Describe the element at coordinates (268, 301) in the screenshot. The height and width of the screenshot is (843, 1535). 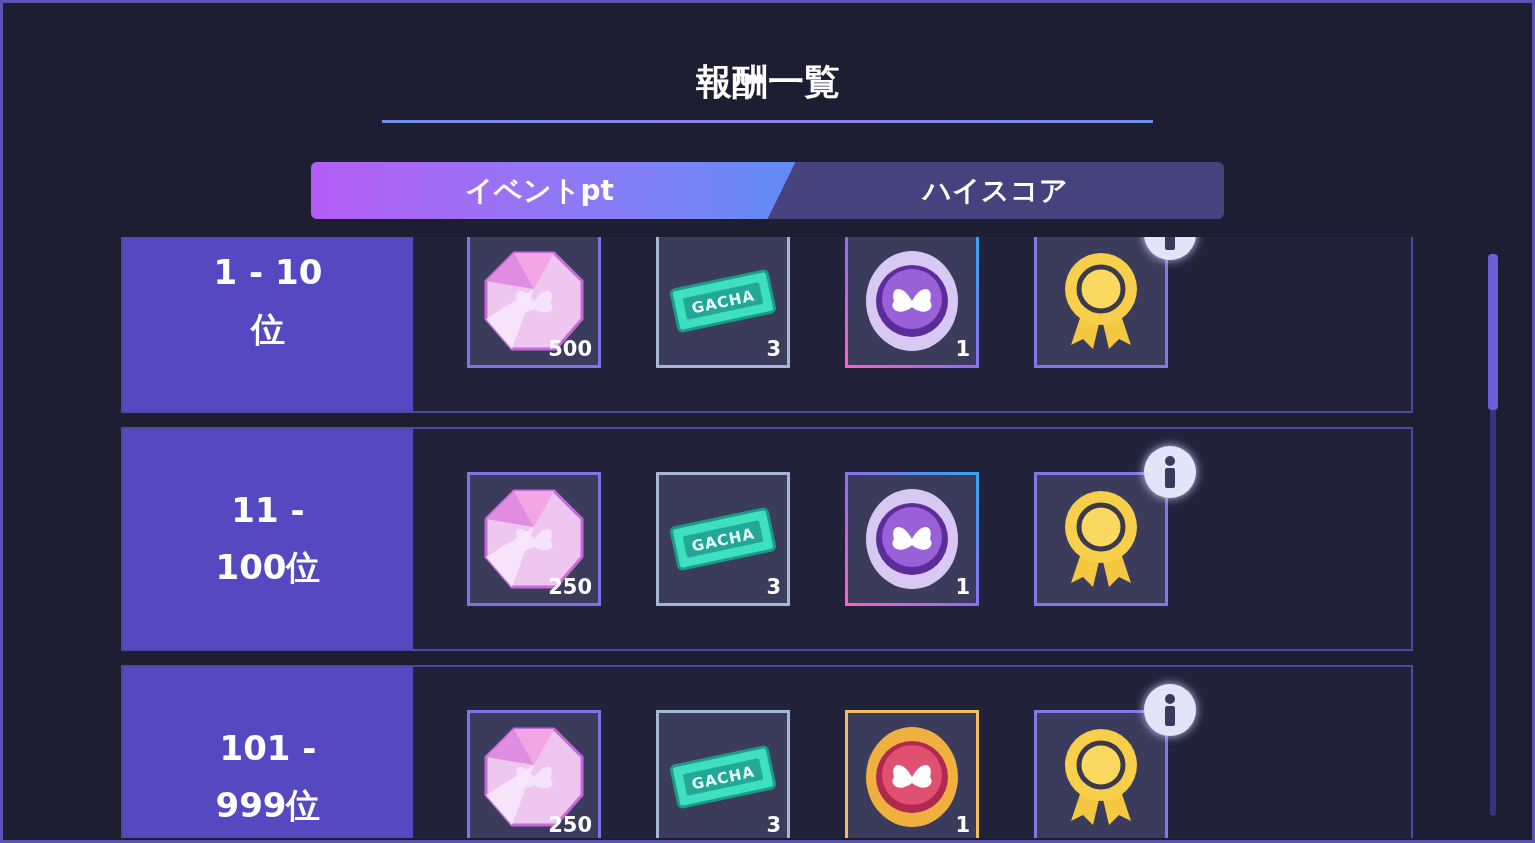
I see `rank-text: 1 - 10位` at that location.